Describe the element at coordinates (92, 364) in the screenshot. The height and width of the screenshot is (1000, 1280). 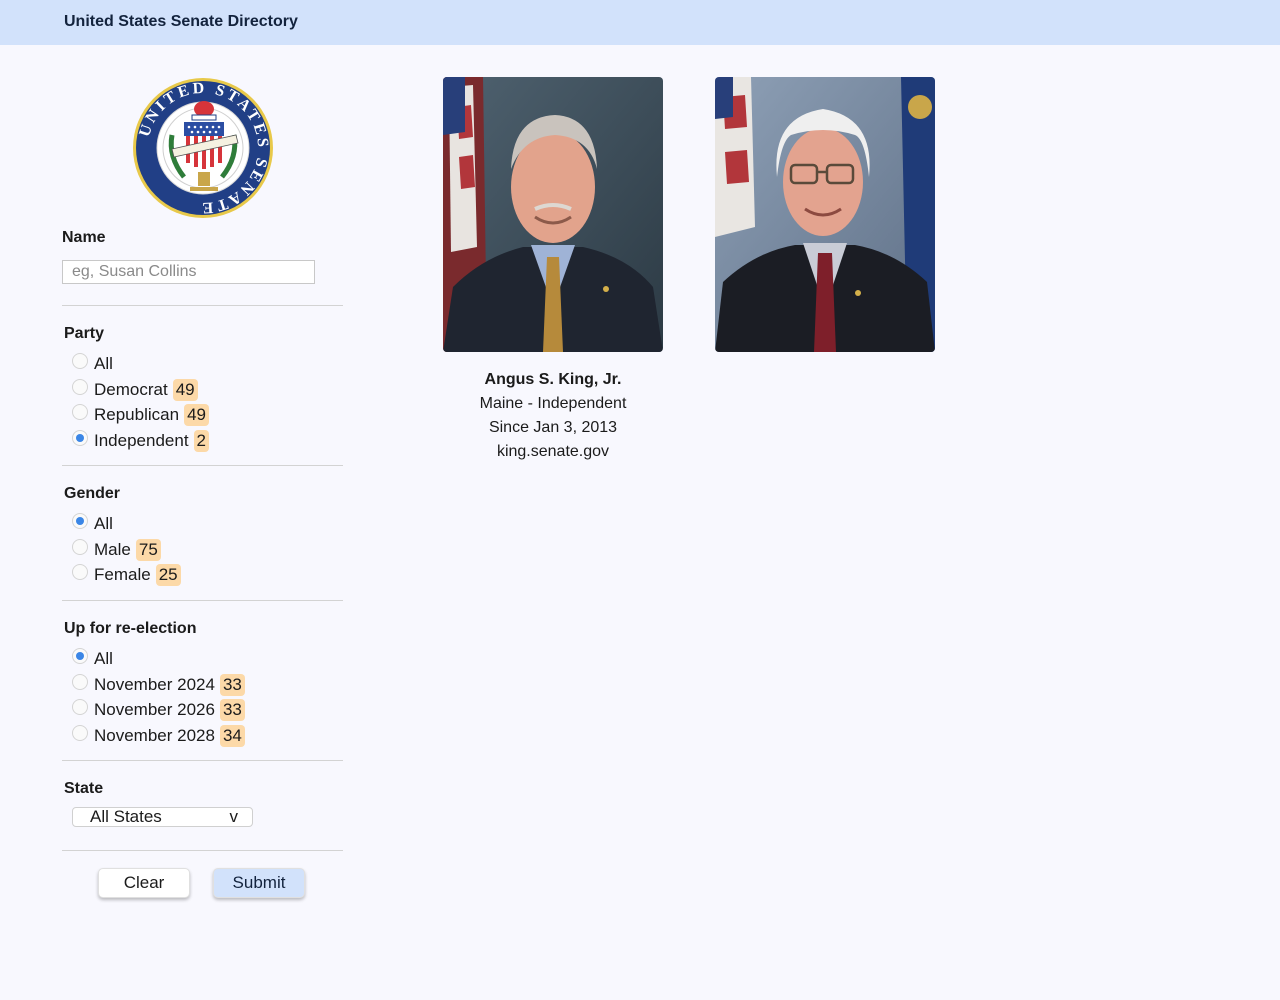
I see `party-option: All` at that location.